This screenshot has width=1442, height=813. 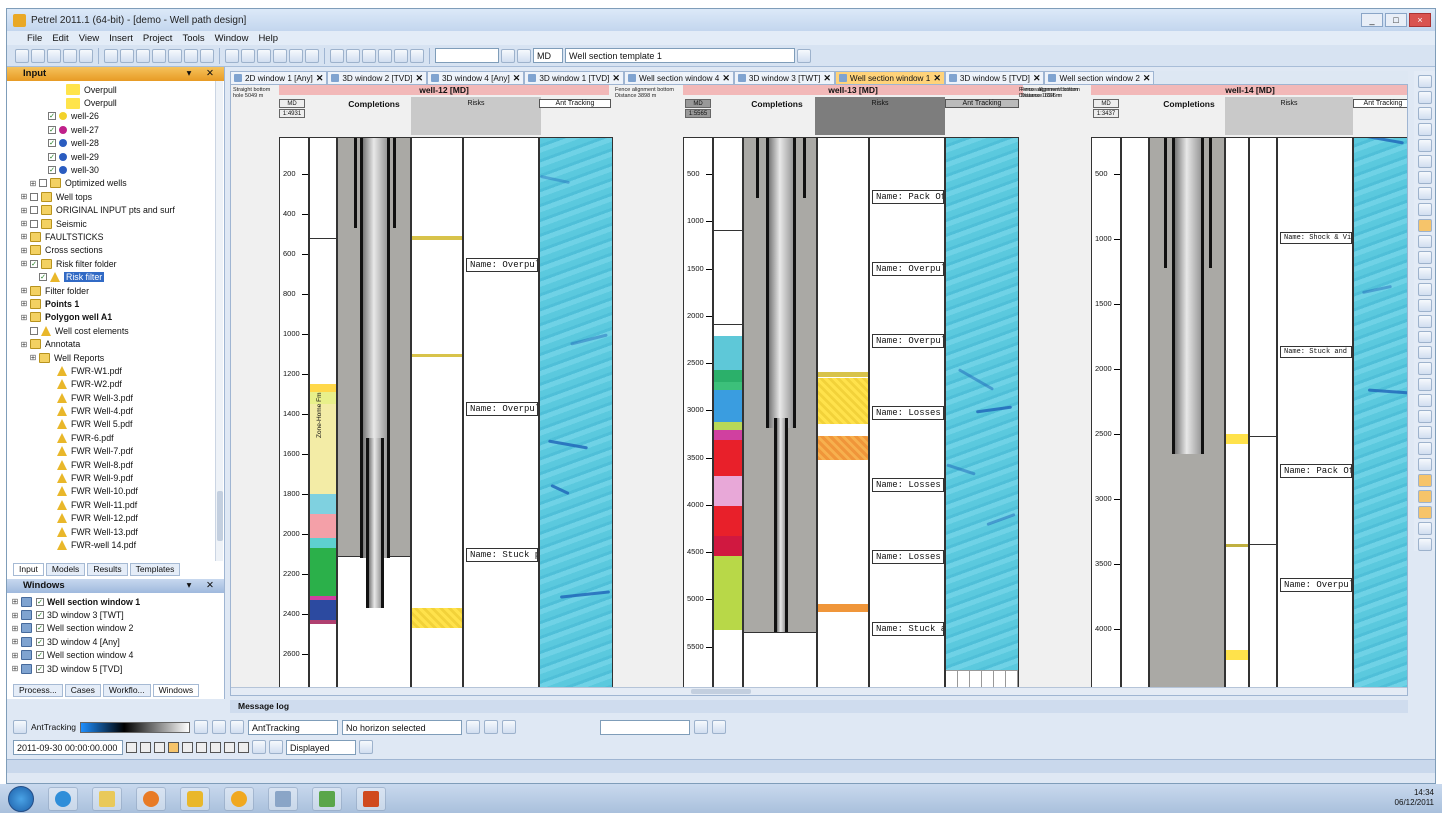 I want to click on document-tab: Well section window 4 ✕, so click(x=678, y=77).